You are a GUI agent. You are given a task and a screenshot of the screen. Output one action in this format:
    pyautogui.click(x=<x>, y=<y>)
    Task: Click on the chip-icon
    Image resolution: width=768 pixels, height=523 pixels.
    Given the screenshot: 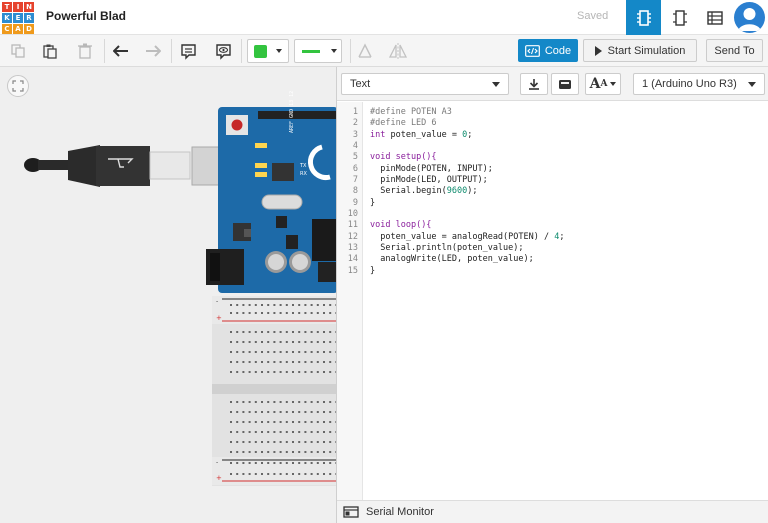 What is the action you would take?
    pyautogui.click(x=643, y=17)
    